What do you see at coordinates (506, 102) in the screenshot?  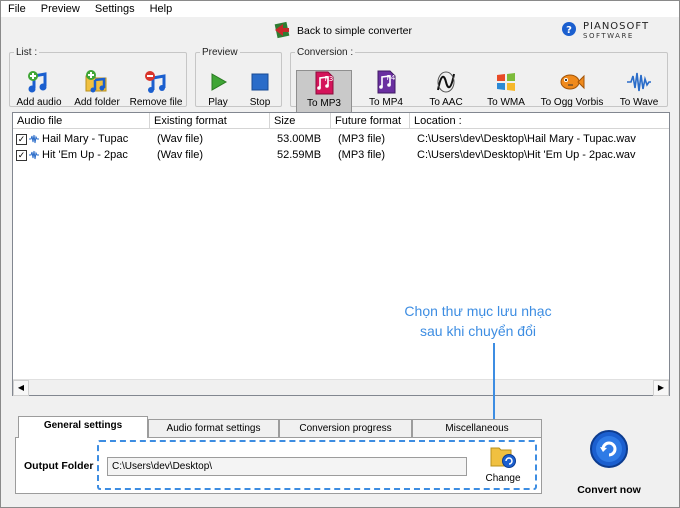 I see `to-wma-label: To WMA` at bounding box center [506, 102].